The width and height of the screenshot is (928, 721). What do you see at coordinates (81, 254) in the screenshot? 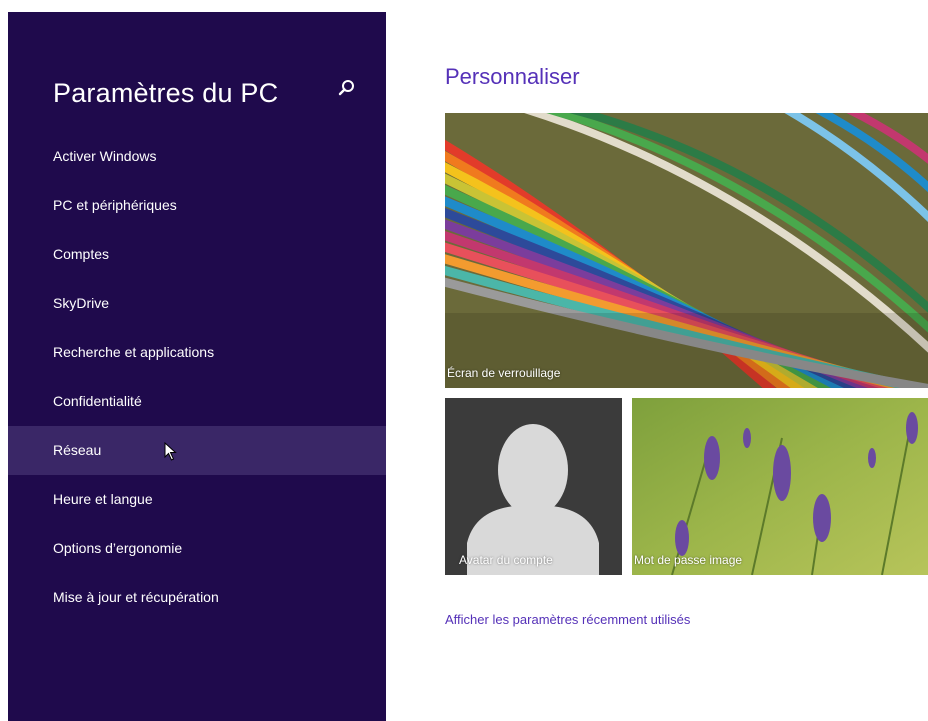
I see `sidebar-item-label: Comptes` at bounding box center [81, 254].